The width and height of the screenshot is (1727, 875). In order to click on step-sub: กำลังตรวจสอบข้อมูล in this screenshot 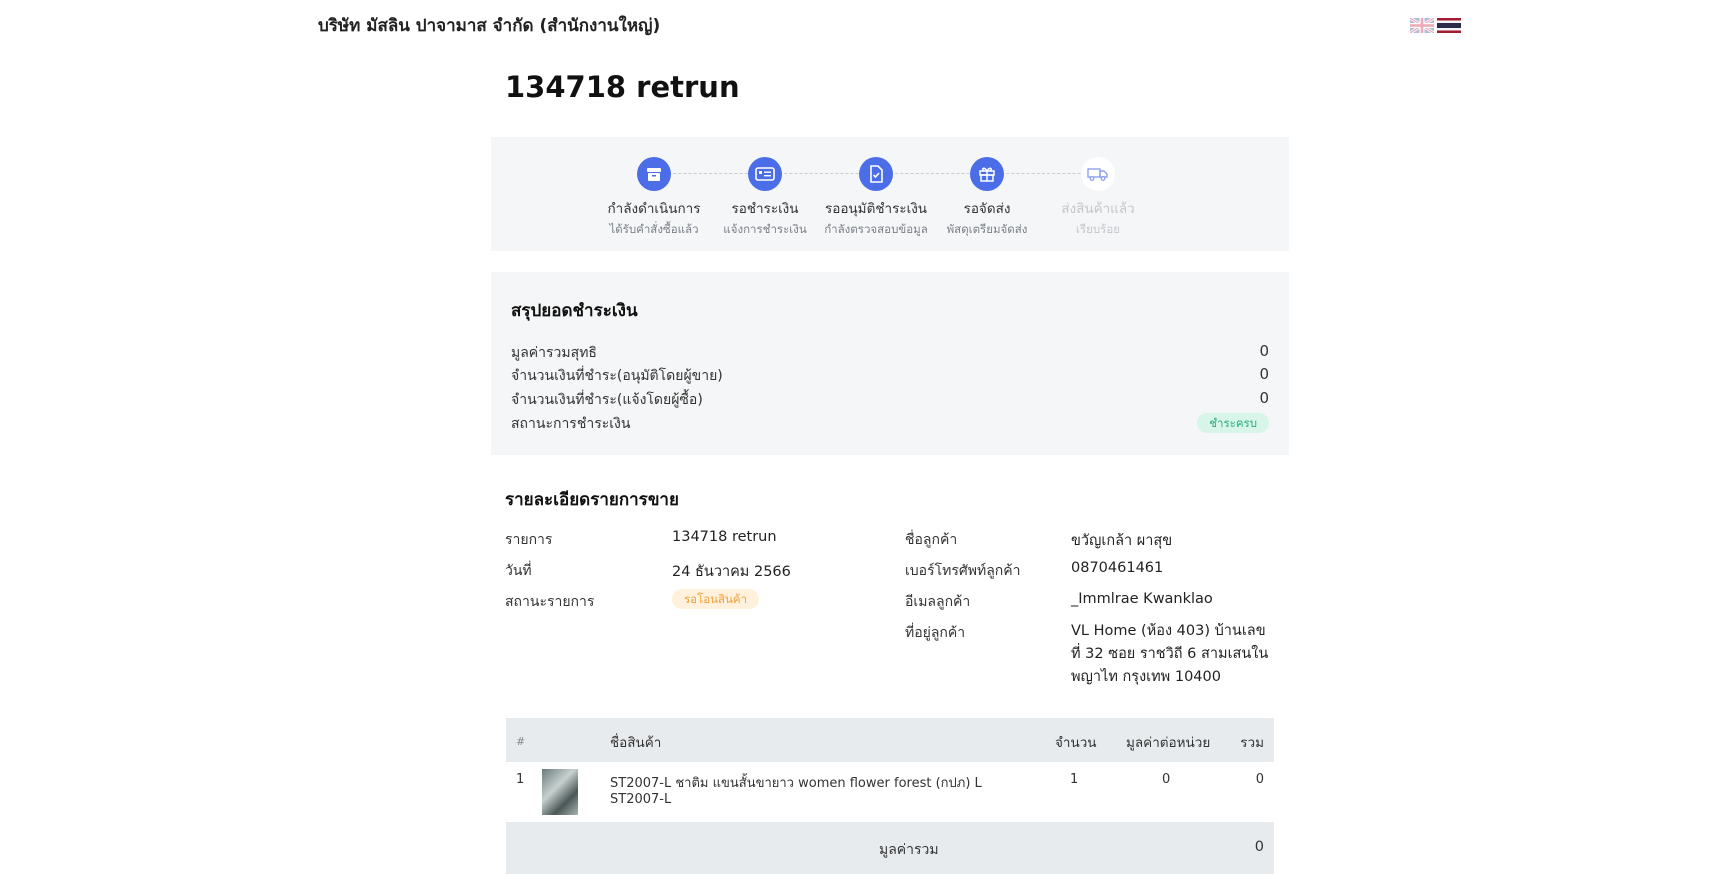, I will do `click(876, 229)`.